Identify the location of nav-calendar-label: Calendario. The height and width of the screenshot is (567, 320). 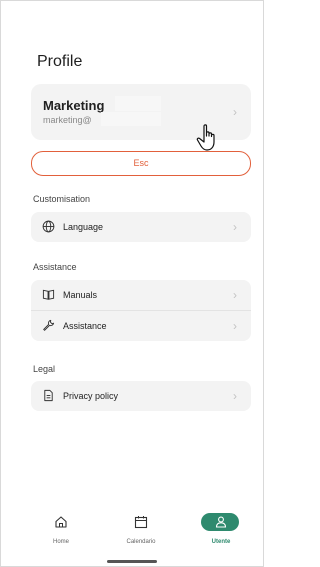
(141, 542).